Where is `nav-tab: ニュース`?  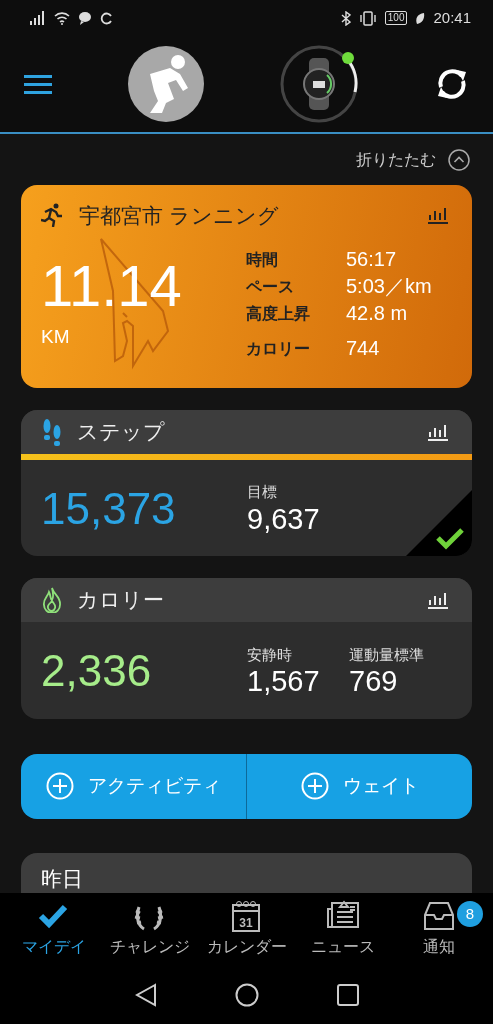 nav-tab: ニュース is located at coordinates (342, 929).